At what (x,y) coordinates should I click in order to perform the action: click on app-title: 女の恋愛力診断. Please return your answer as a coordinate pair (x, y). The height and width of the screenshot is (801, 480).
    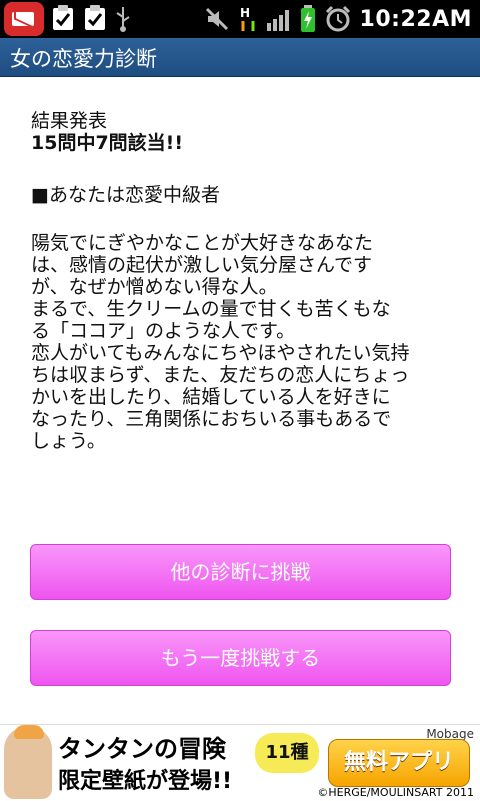
    Looking at the image, I should click on (83, 59).